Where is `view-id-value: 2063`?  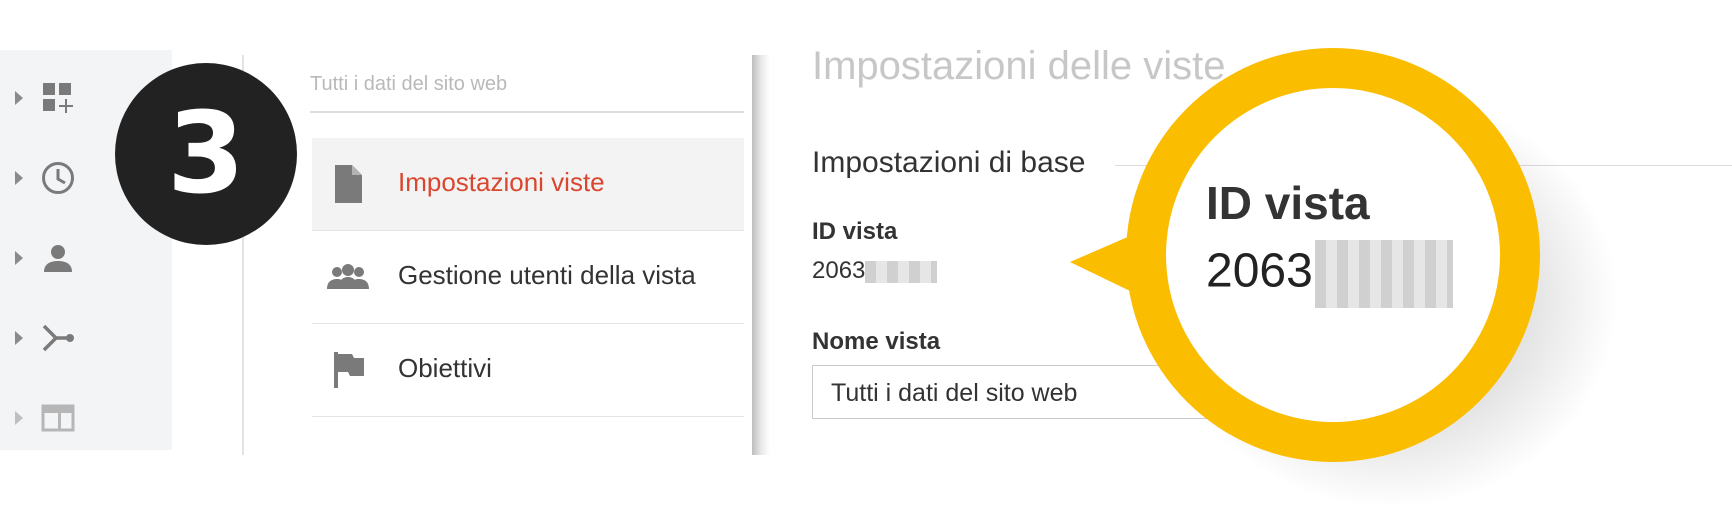 view-id-value: 2063 is located at coordinates (875, 271).